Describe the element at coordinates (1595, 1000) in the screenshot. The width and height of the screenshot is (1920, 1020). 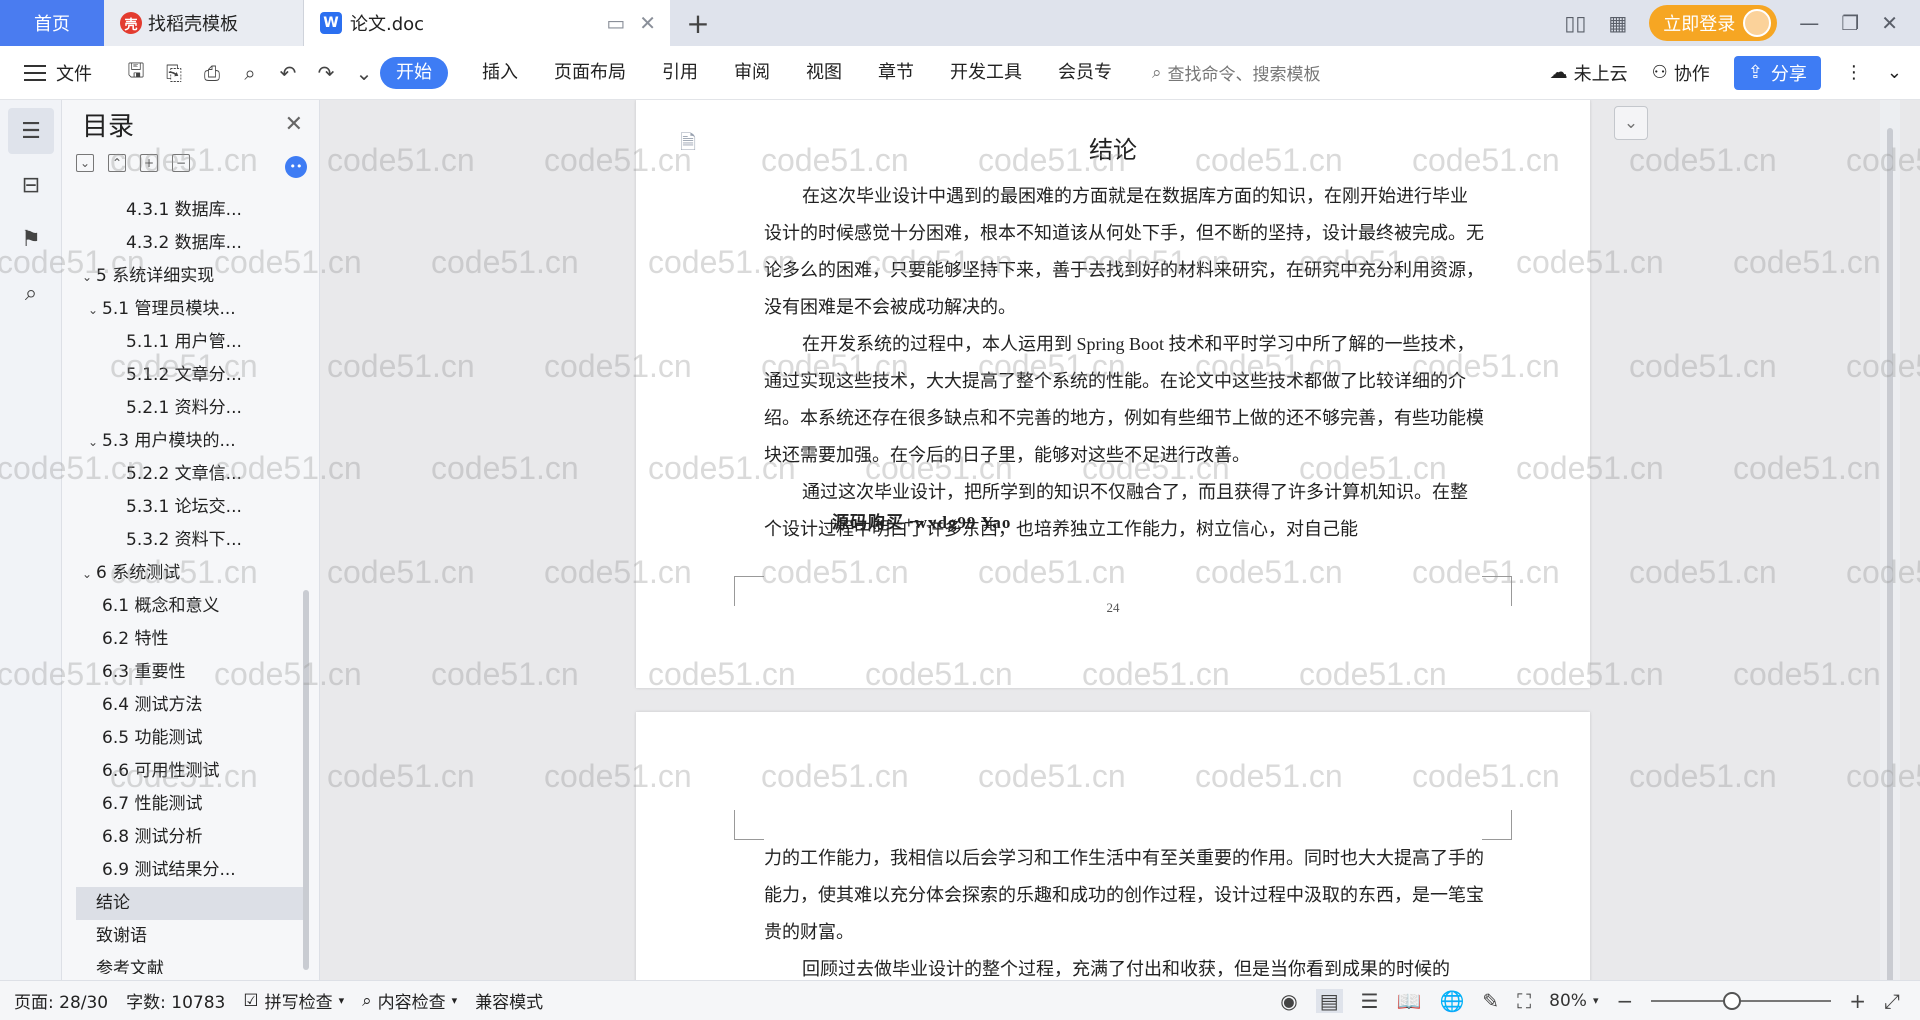
I see `chevron-down-icon: ▾` at that location.